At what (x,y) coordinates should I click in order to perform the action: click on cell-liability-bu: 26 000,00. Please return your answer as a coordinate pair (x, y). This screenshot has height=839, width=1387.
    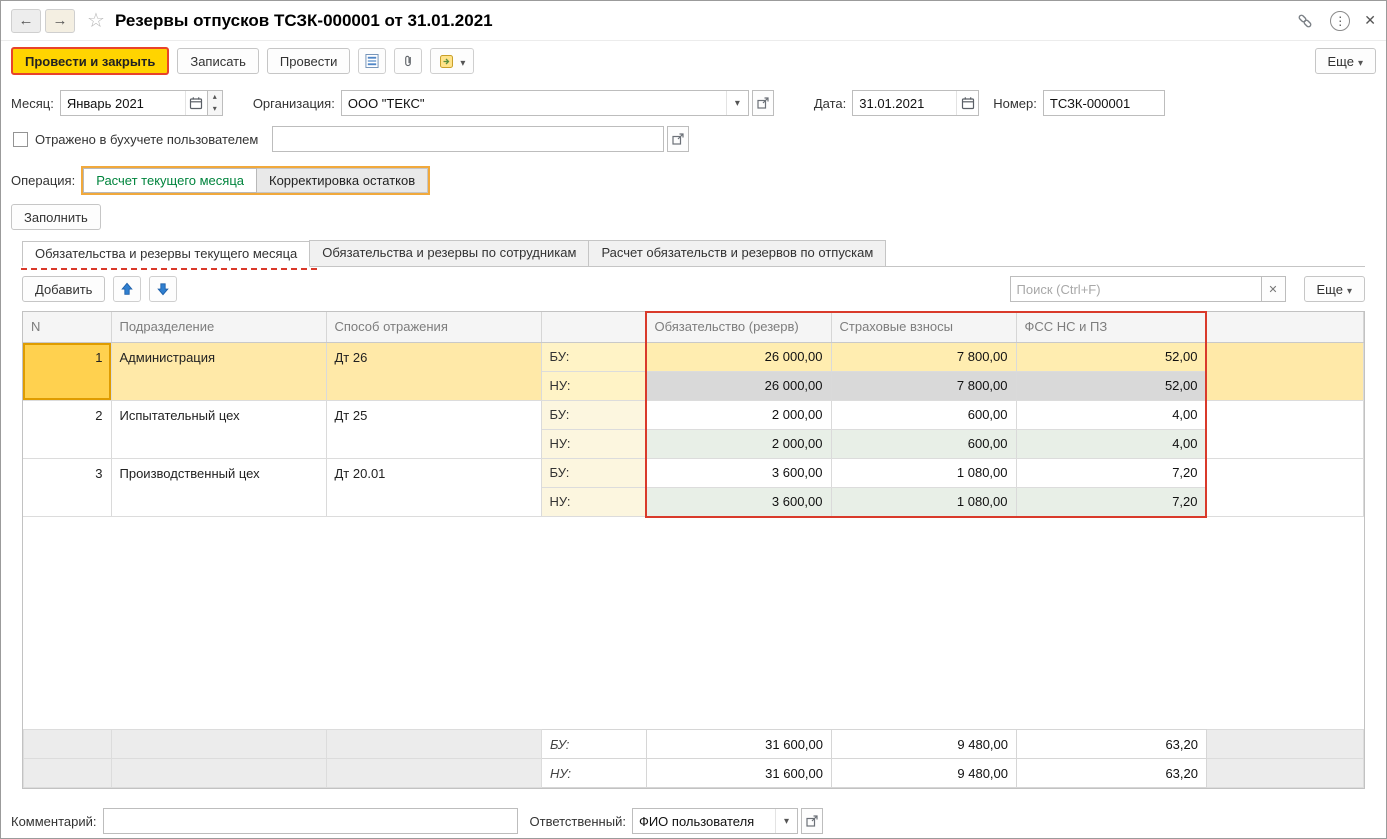
    Looking at the image, I should click on (739, 357).